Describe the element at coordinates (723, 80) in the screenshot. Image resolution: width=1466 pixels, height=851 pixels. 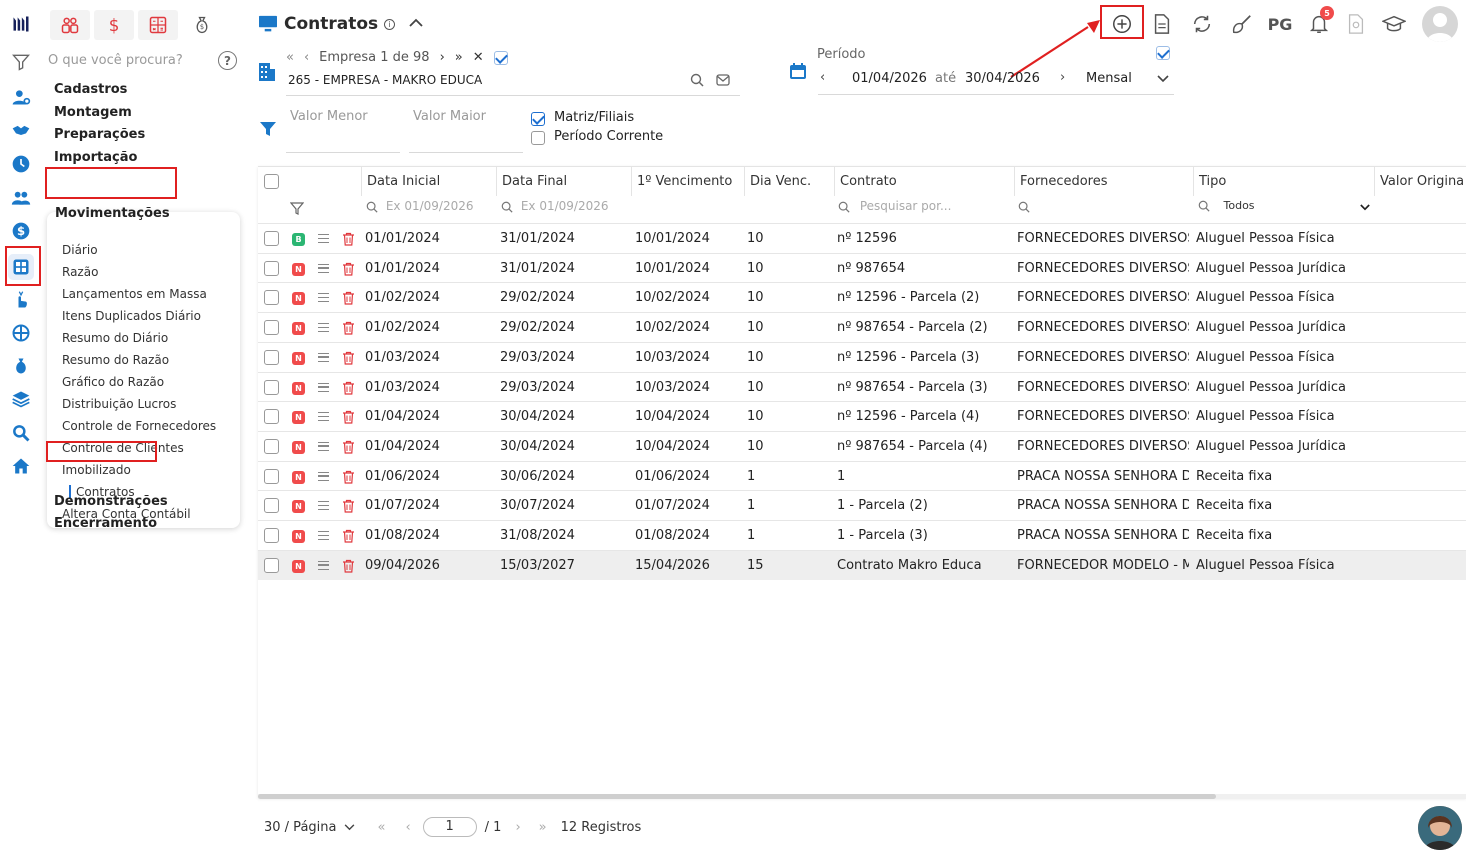
I see `mail-icon` at that location.